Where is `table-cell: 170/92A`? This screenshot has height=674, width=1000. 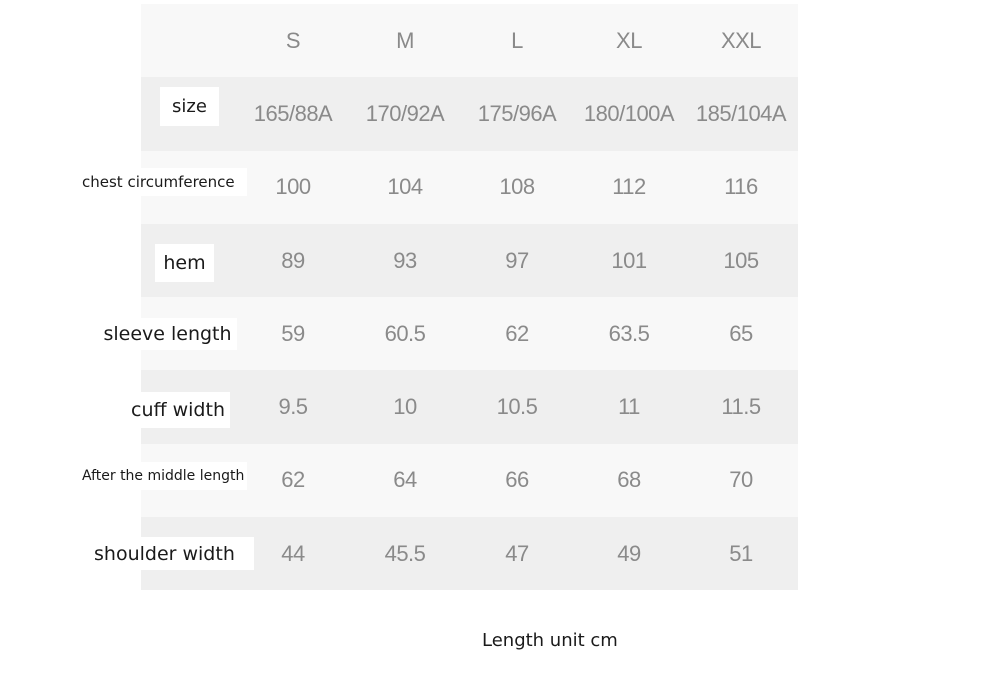 table-cell: 170/92A is located at coordinates (405, 113).